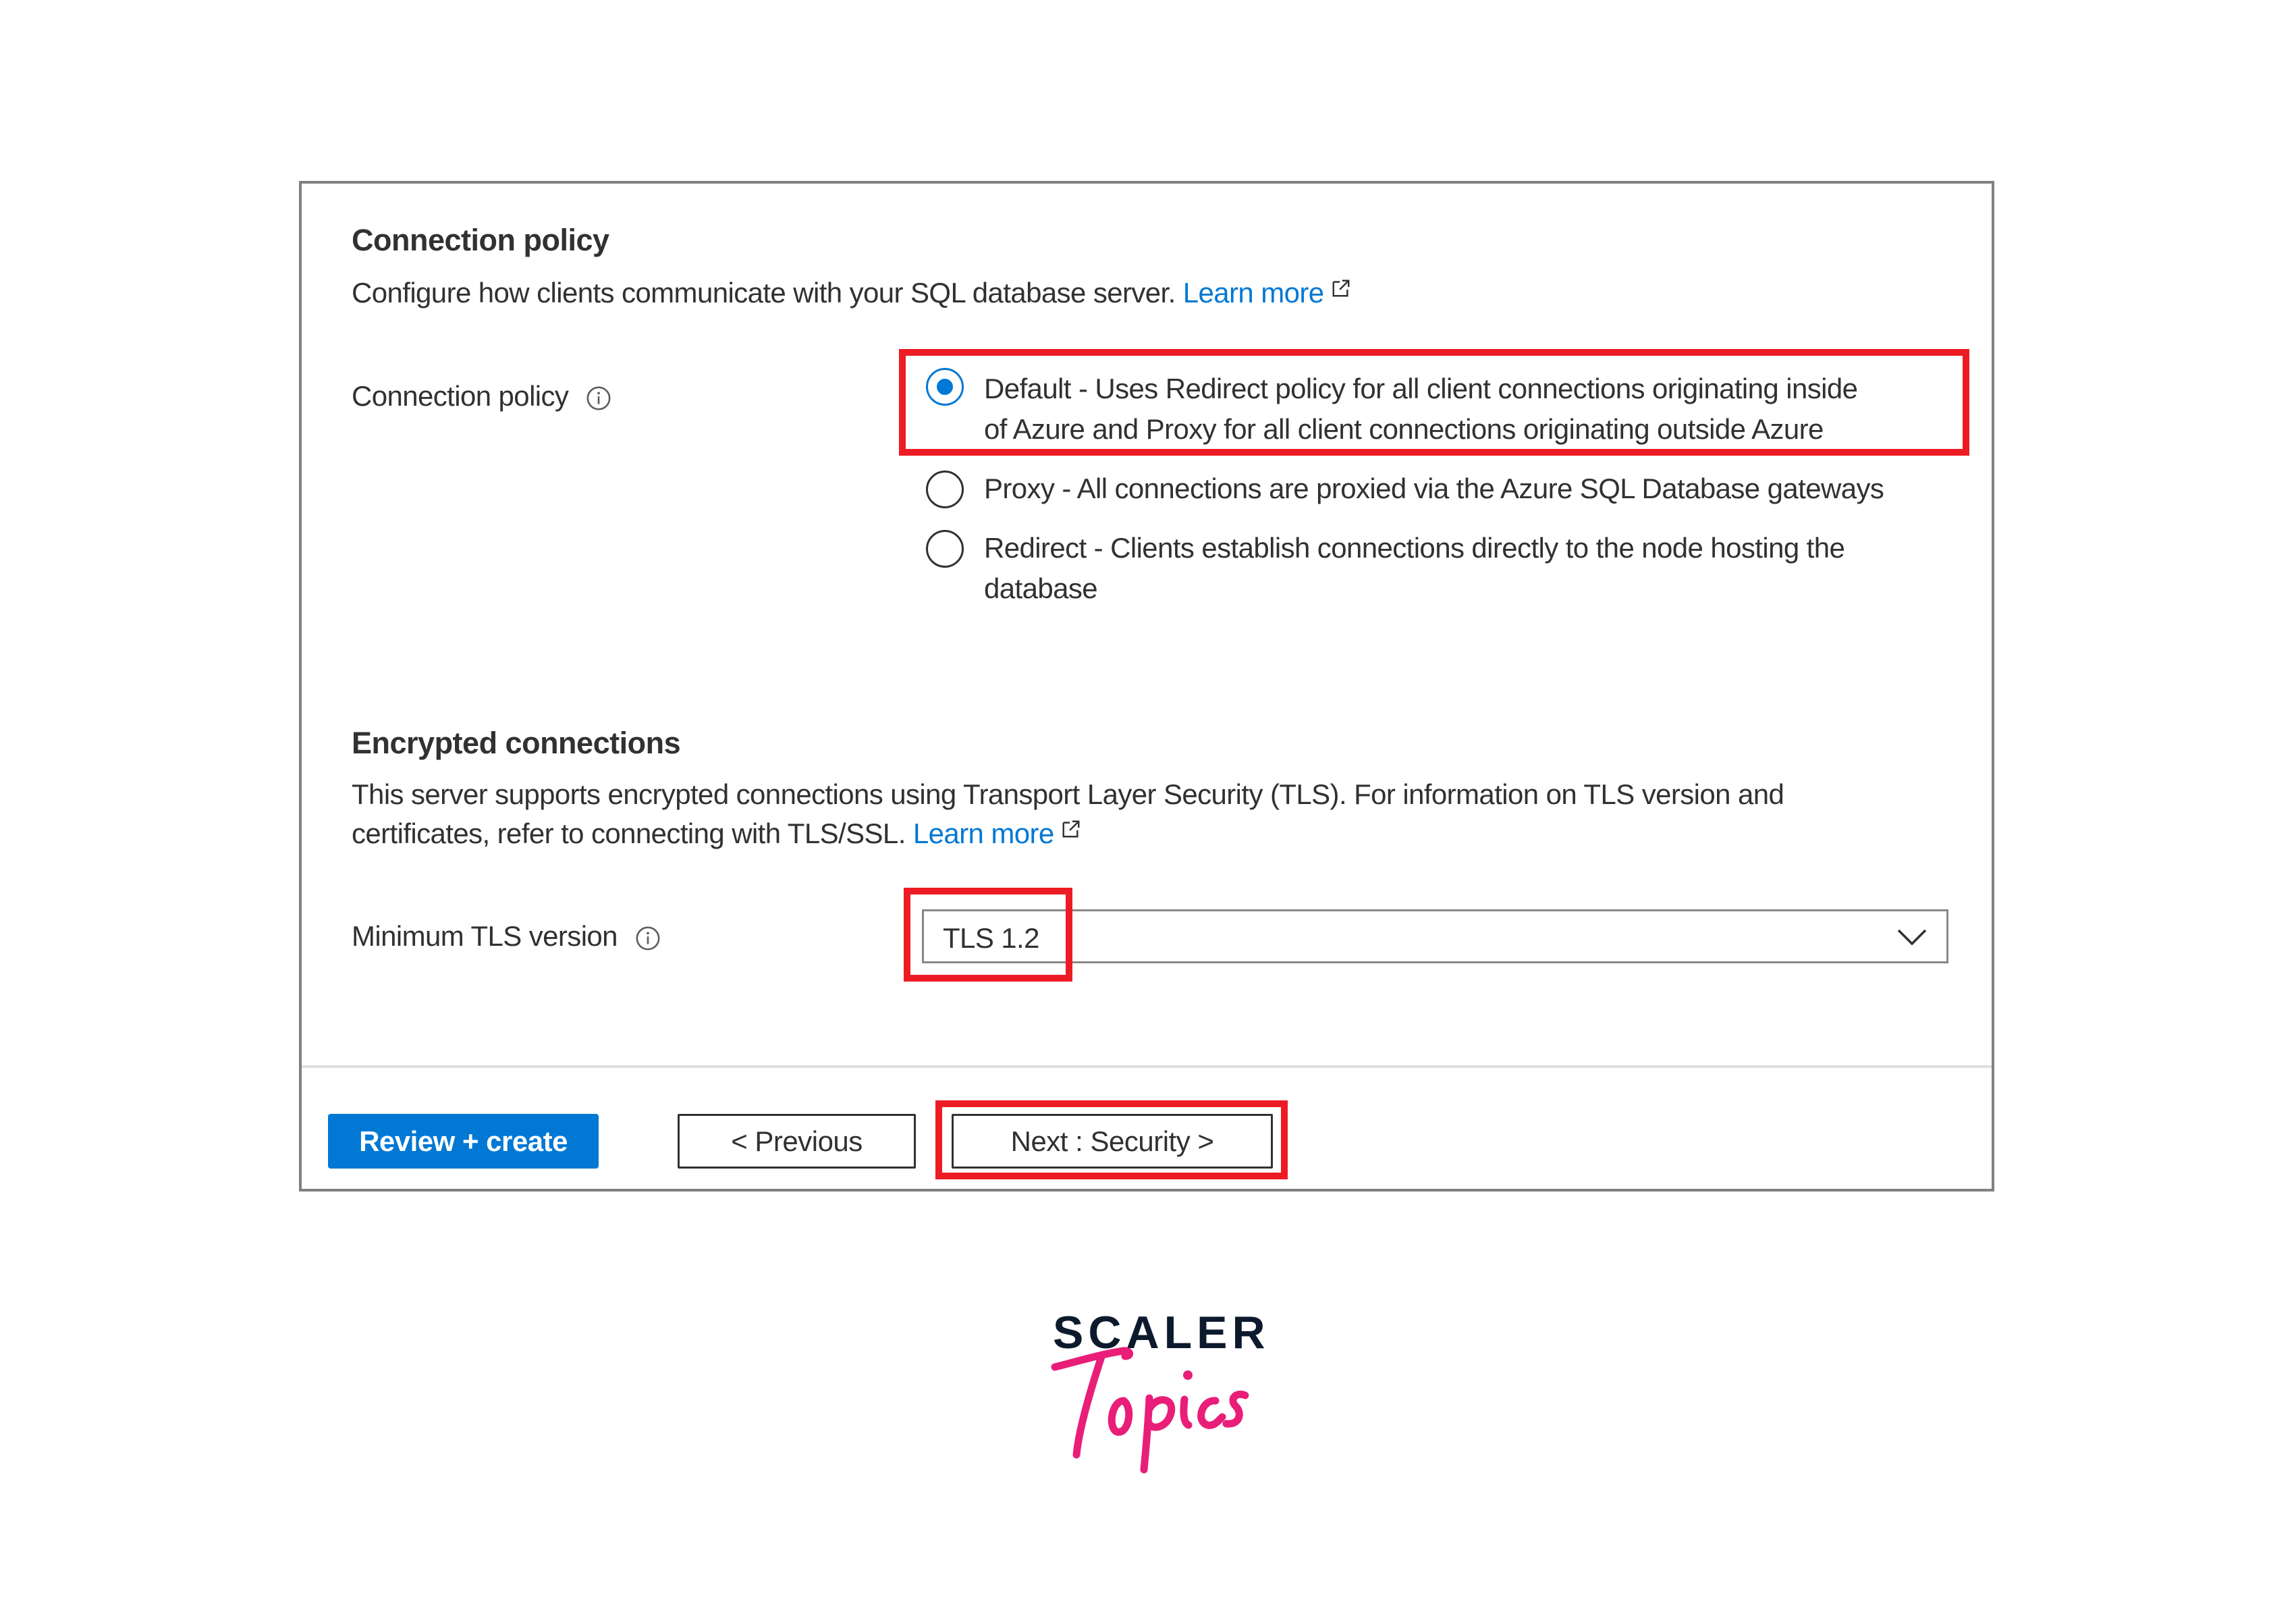  I want to click on tls-label-row: Minimum TLS version, so click(507, 936).